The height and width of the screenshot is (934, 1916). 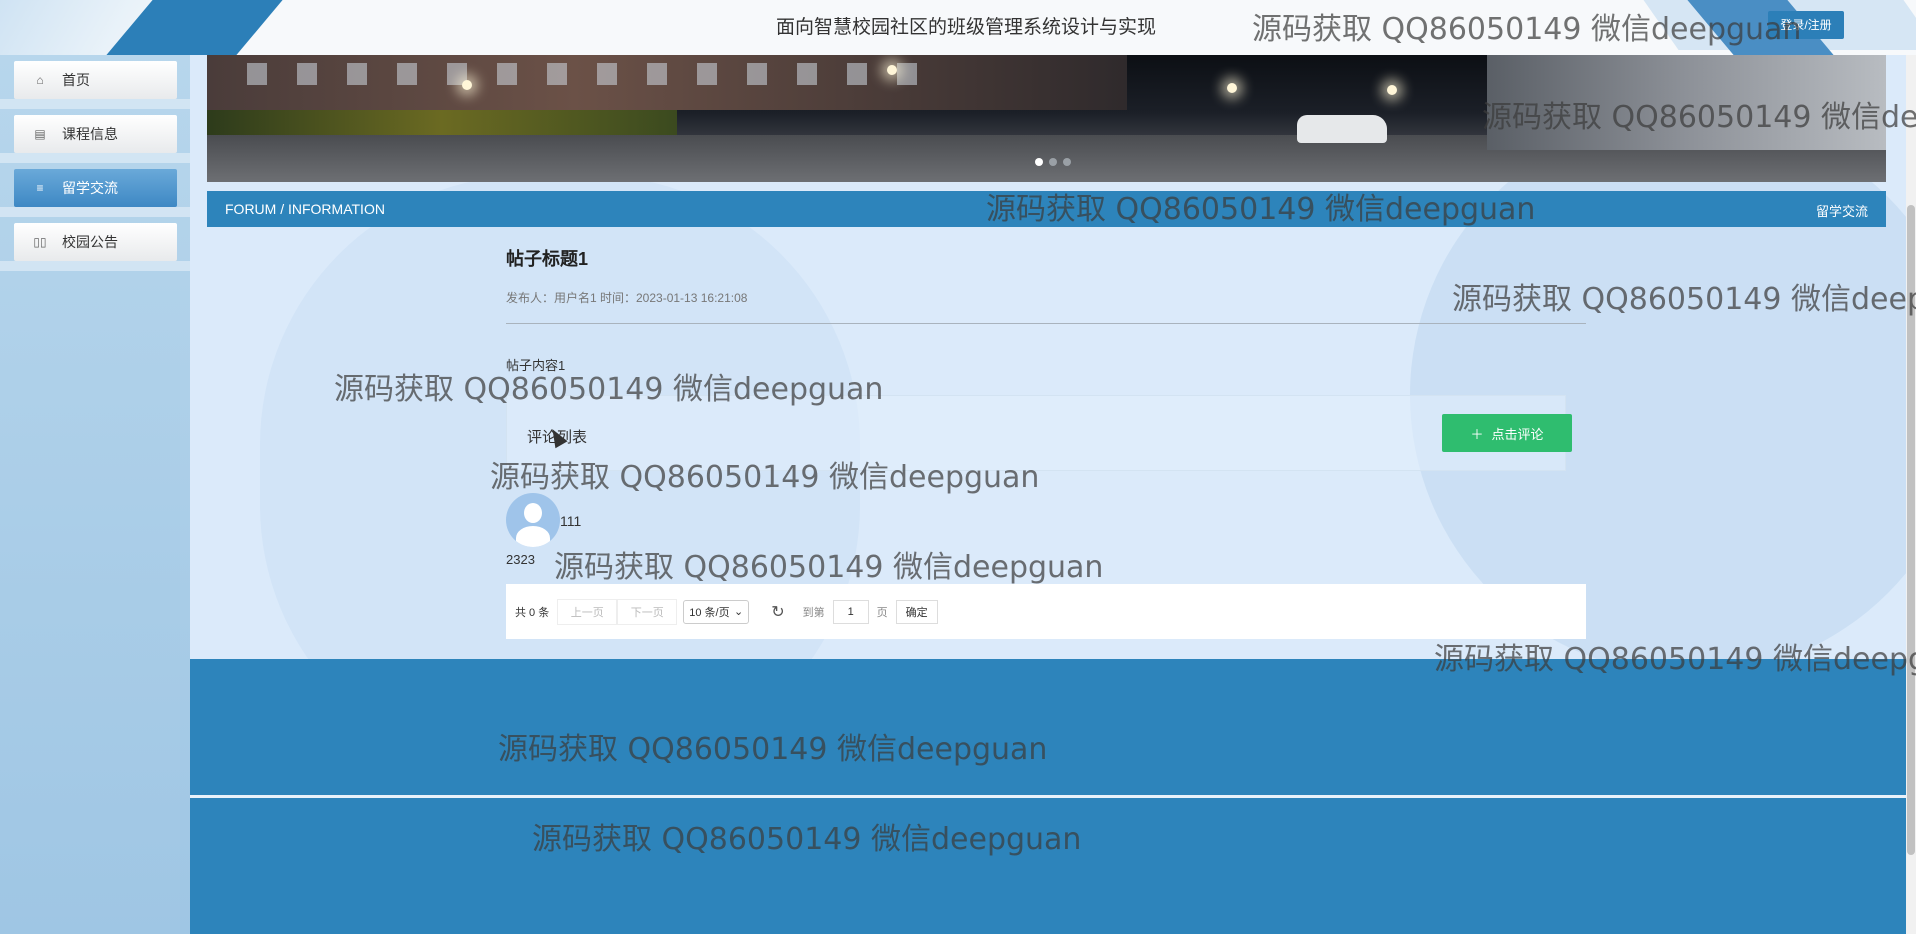 I want to click on banner-building, so click(x=667, y=82).